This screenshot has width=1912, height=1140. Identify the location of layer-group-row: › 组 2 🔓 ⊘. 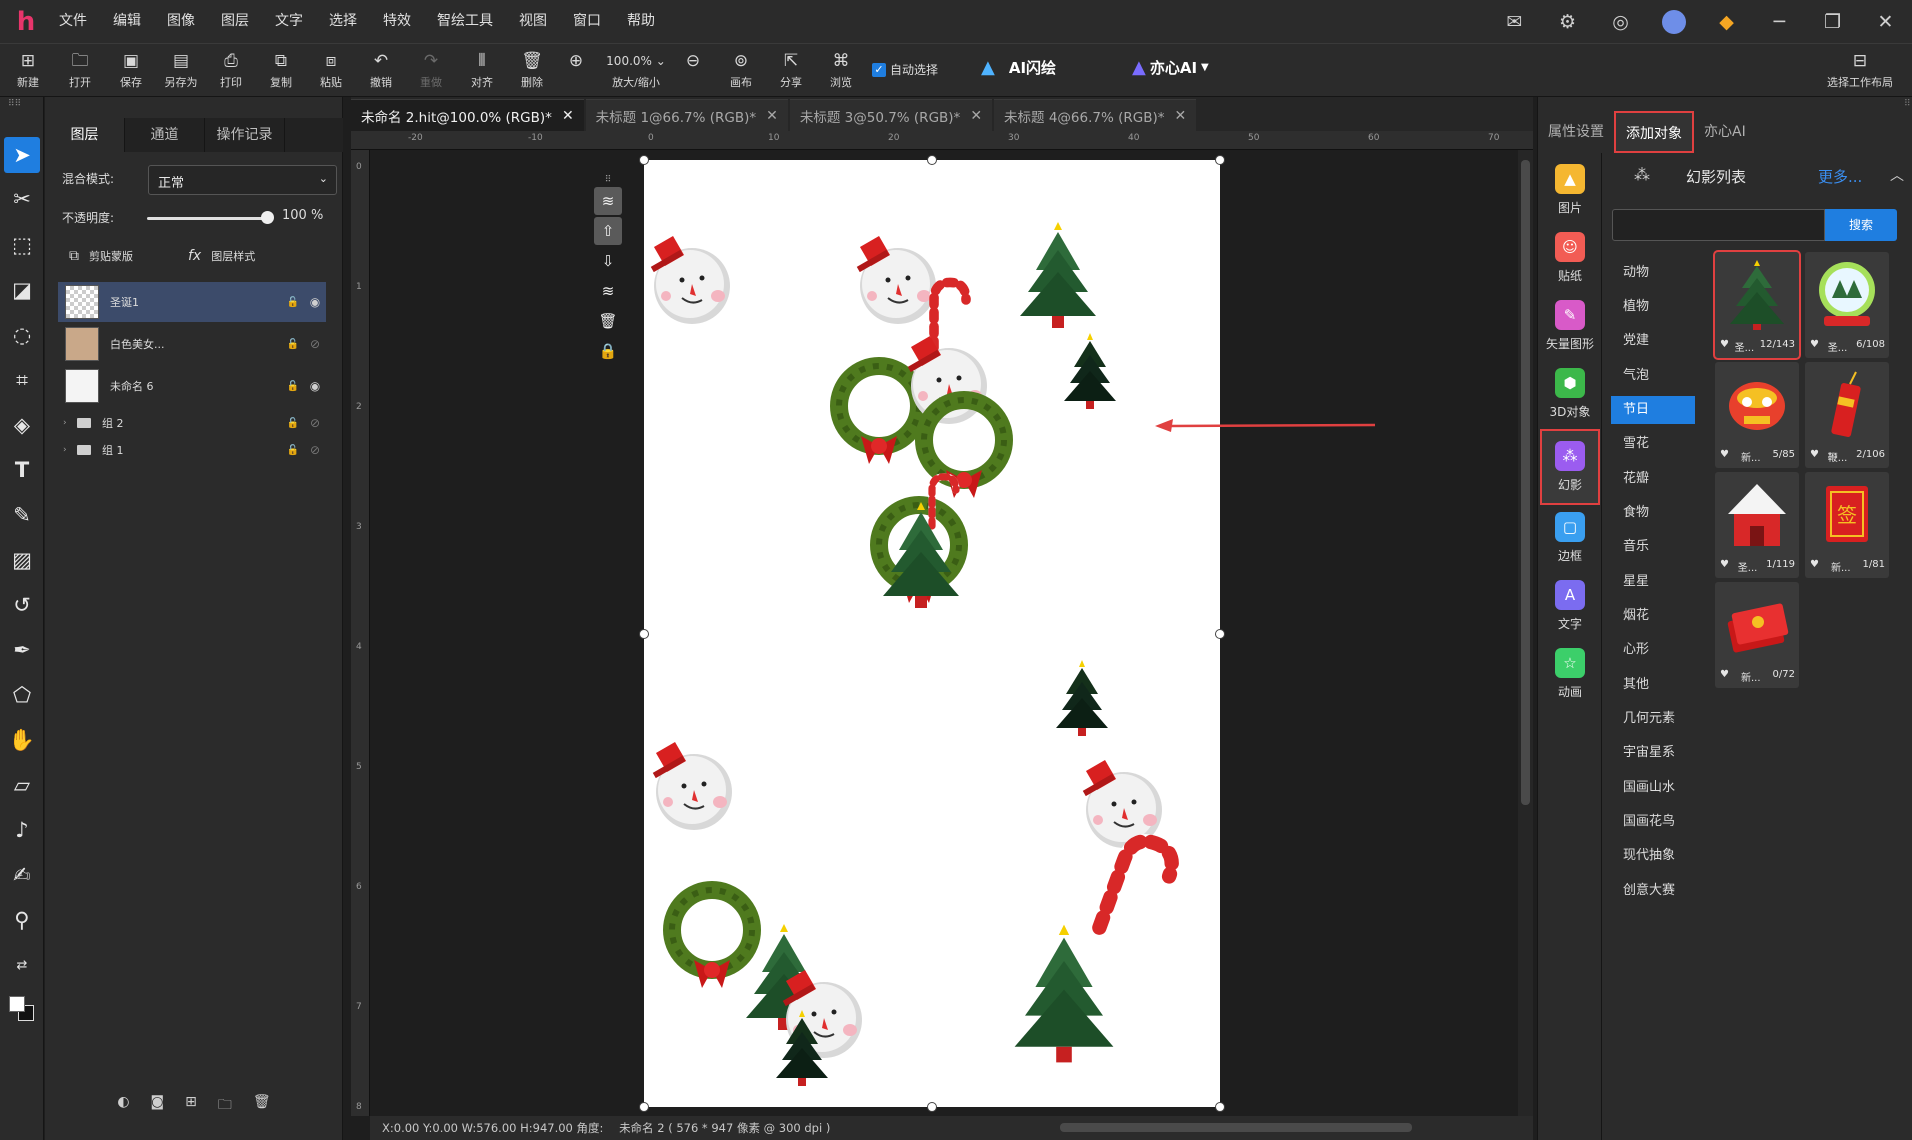
(192, 423).